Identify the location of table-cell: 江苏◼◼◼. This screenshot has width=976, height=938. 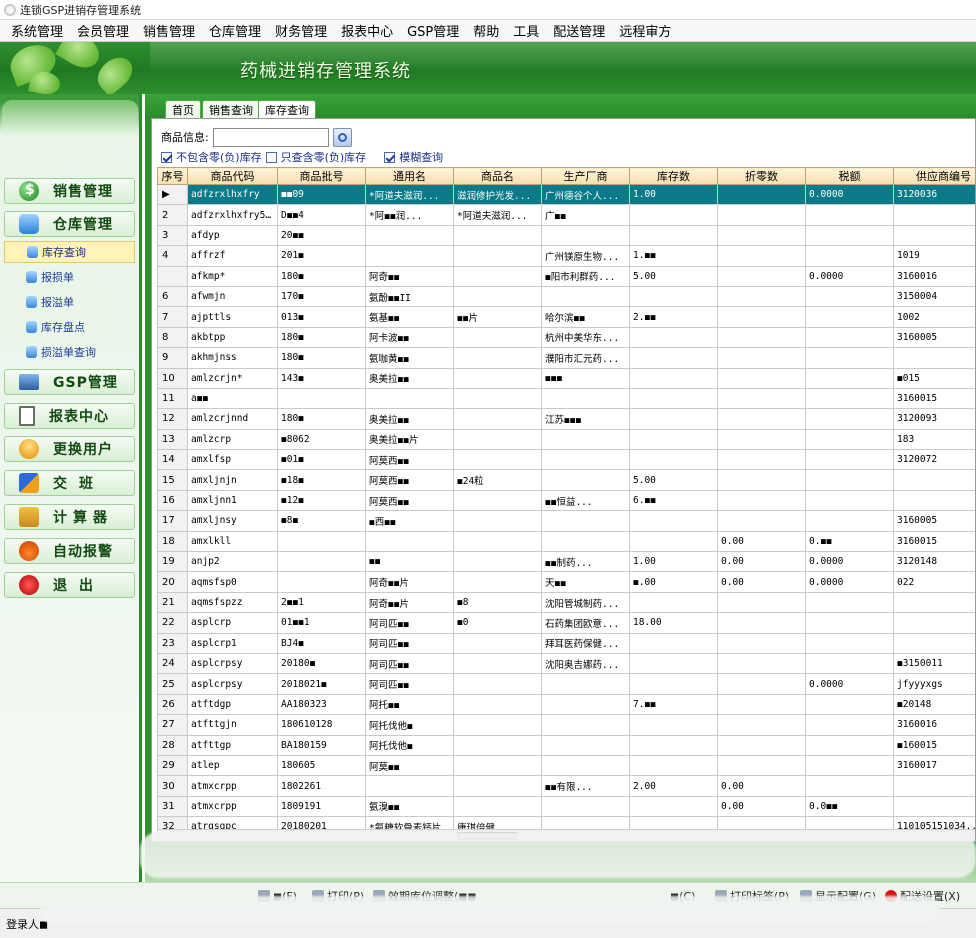
(585, 419).